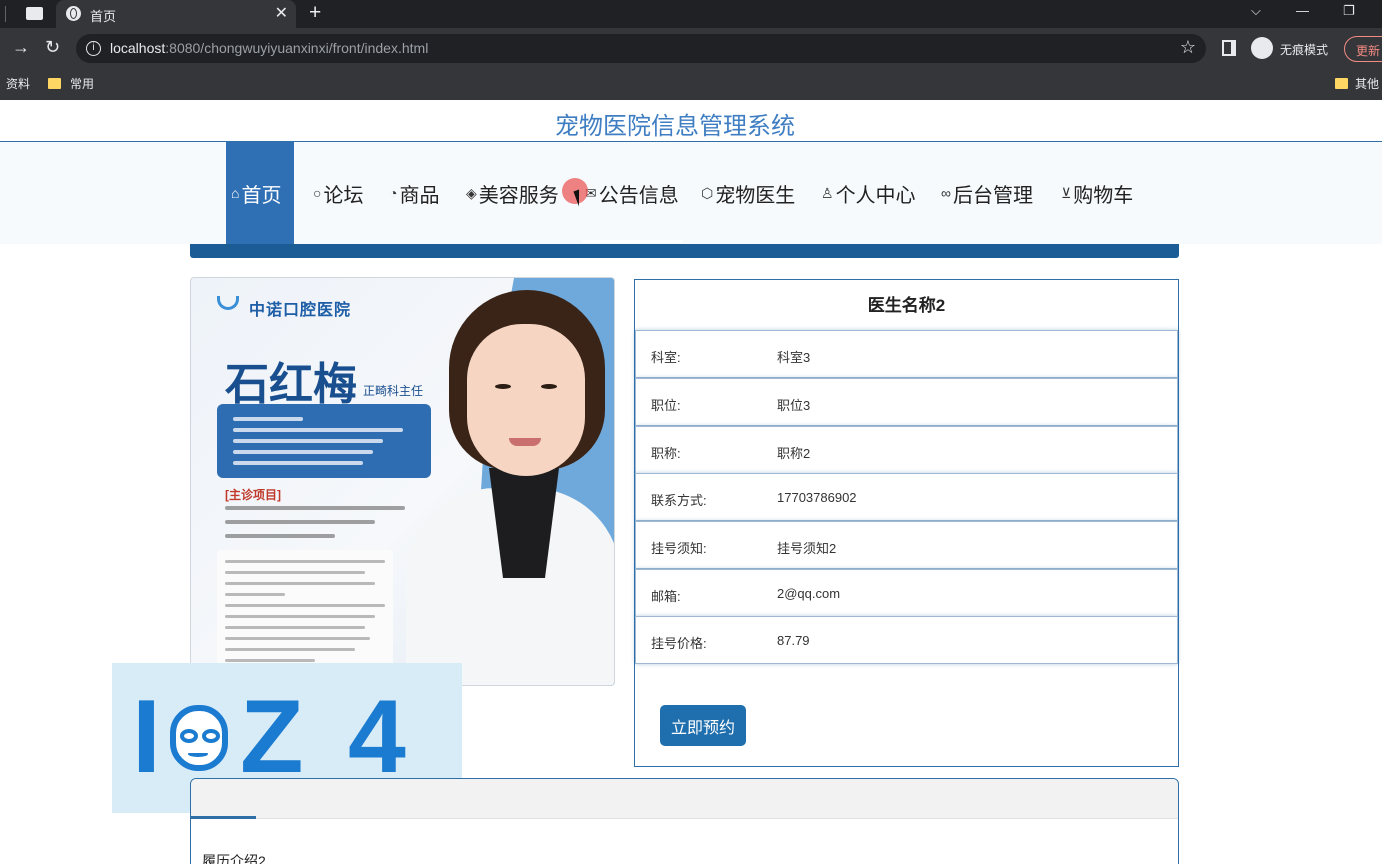 The width and height of the screenshot is (1382, 864). I want to click on field-label: 挂号须知:, so click(679, 548).